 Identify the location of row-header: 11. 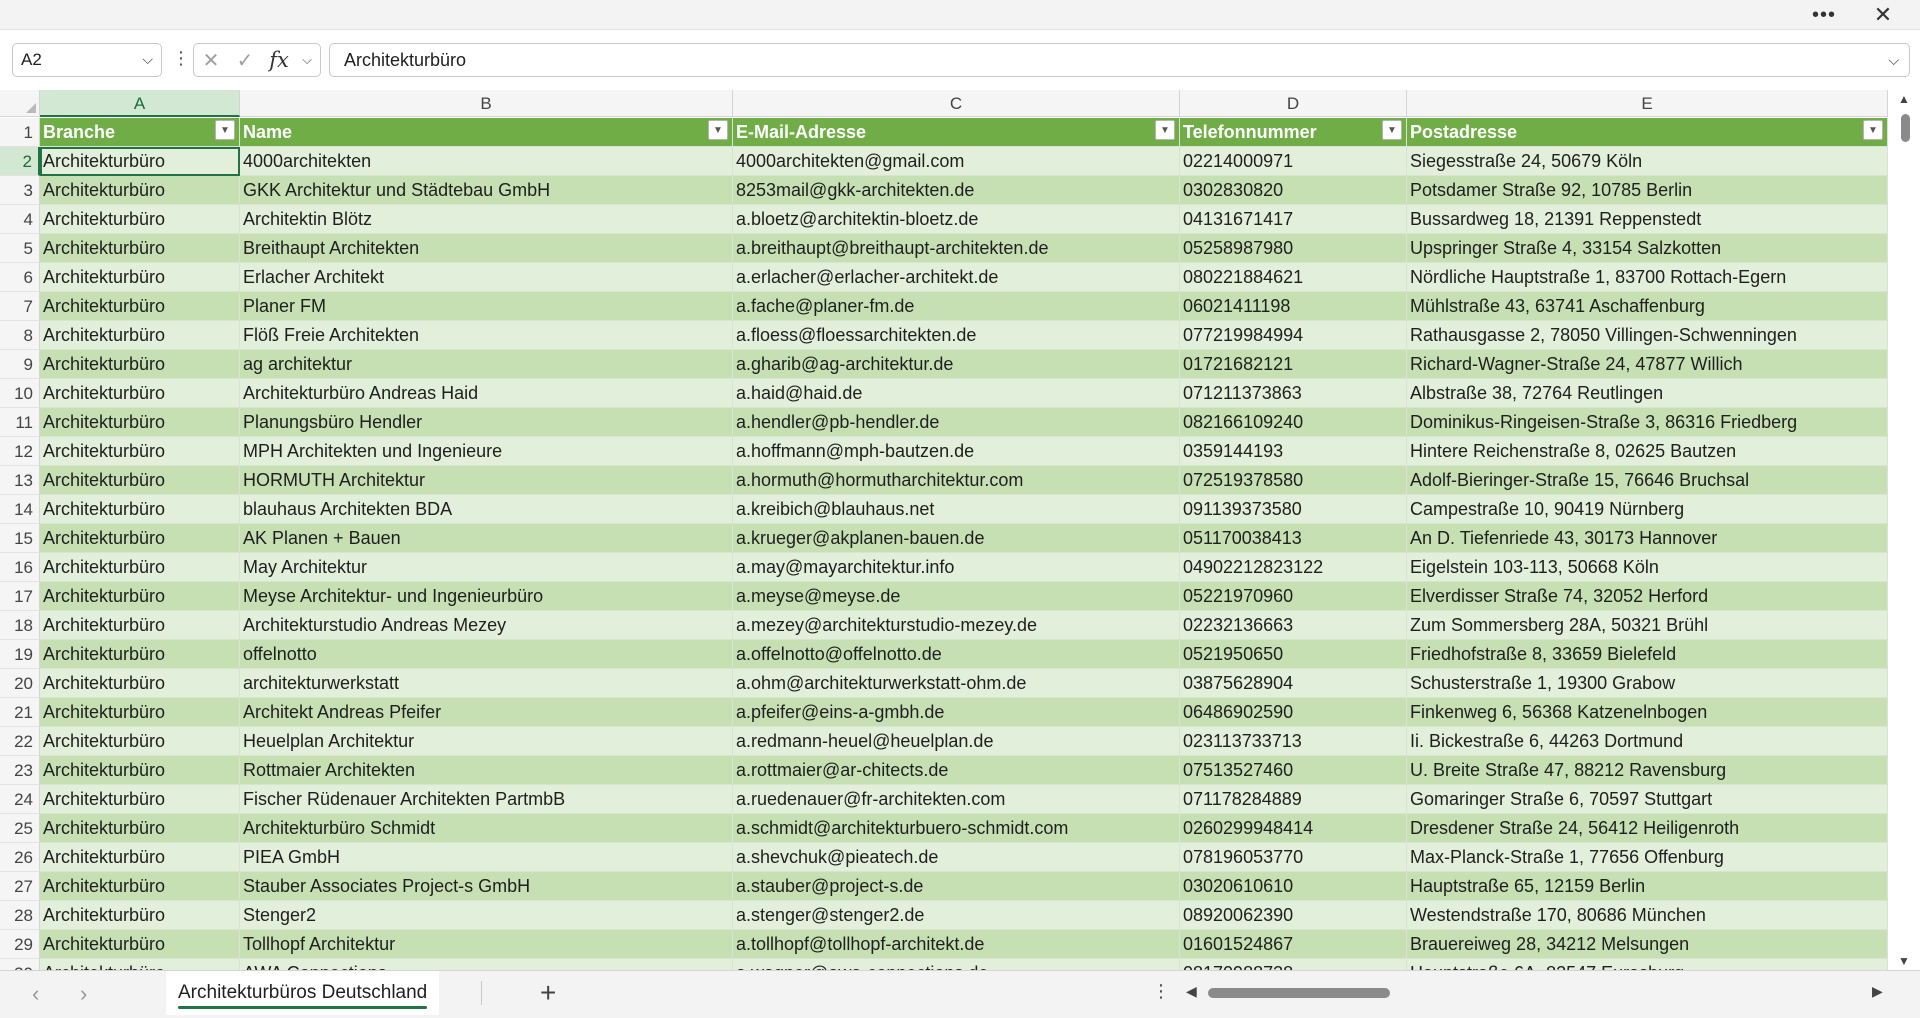
(20, 422).